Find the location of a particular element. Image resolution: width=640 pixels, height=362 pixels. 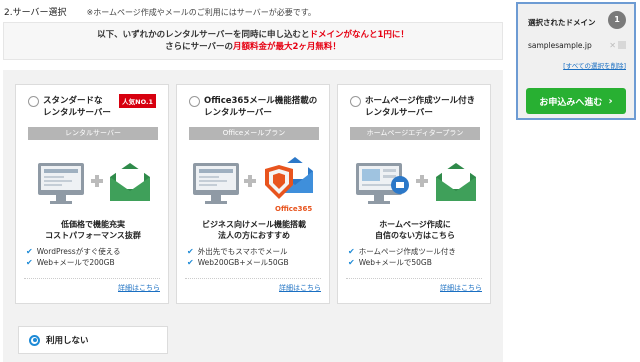

count-badge: 1 is located at coordinates (617, 20).